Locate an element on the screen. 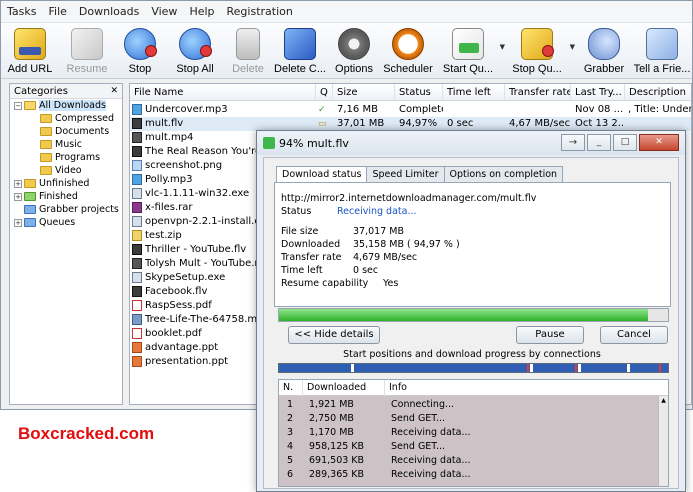  column-time-left: Time left is located at coordinates (474, 92).